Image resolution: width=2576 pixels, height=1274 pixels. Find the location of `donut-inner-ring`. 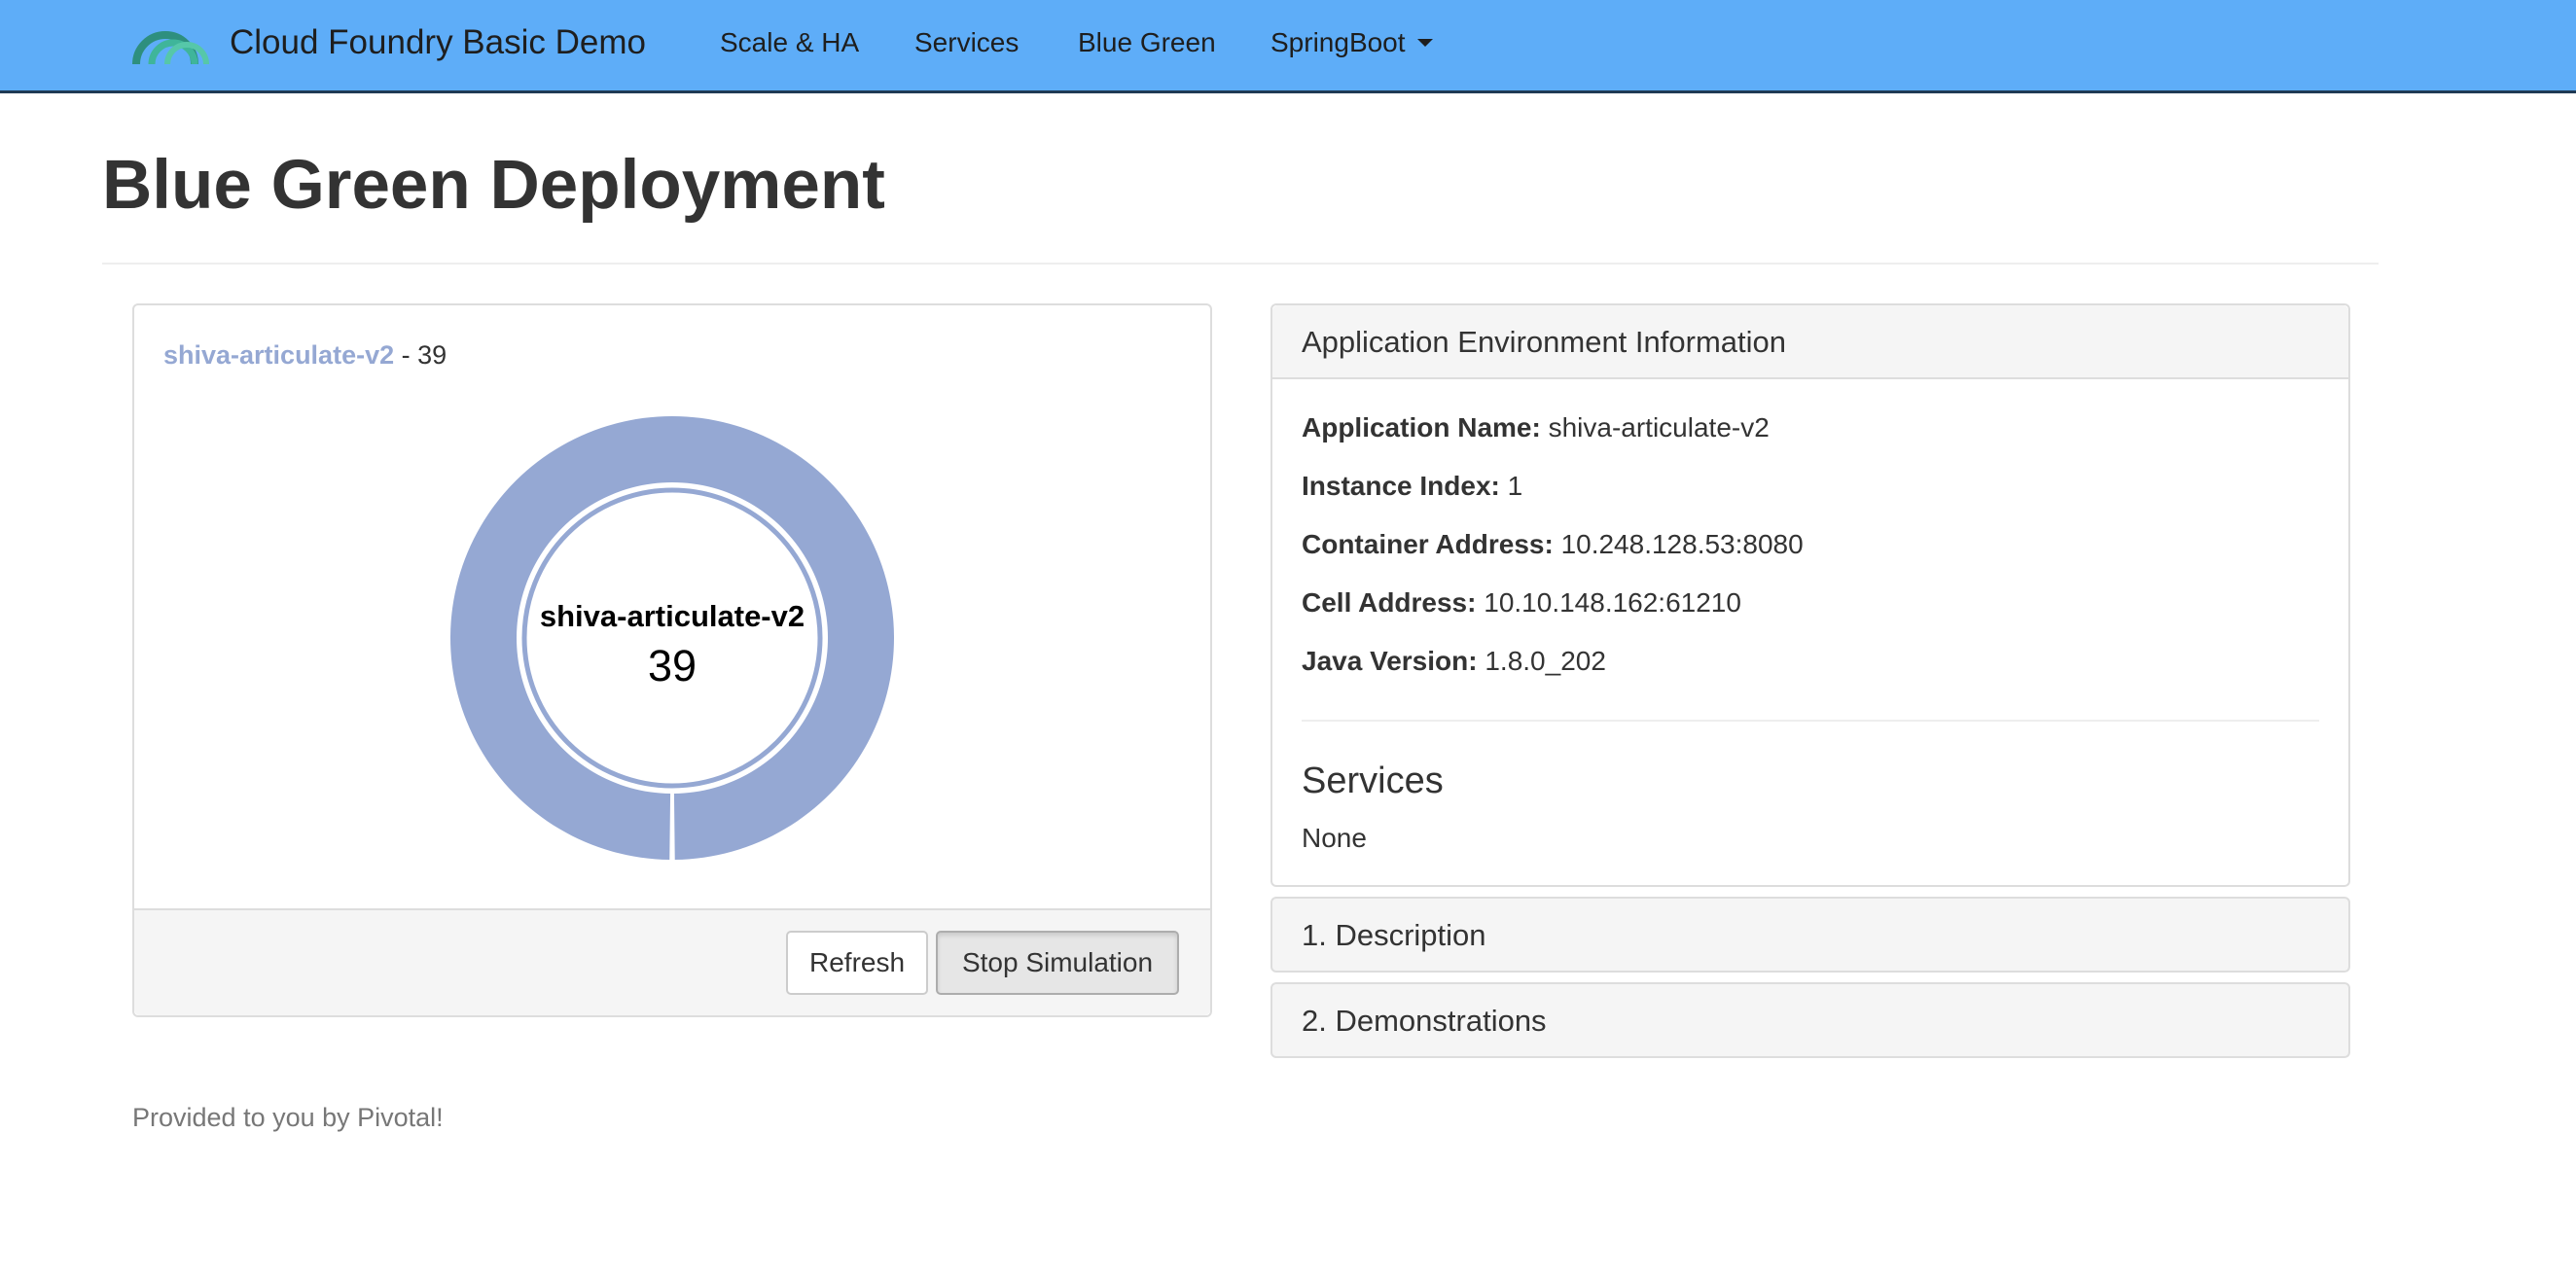

donut-inner-ring is located at coordinates (672, 638).